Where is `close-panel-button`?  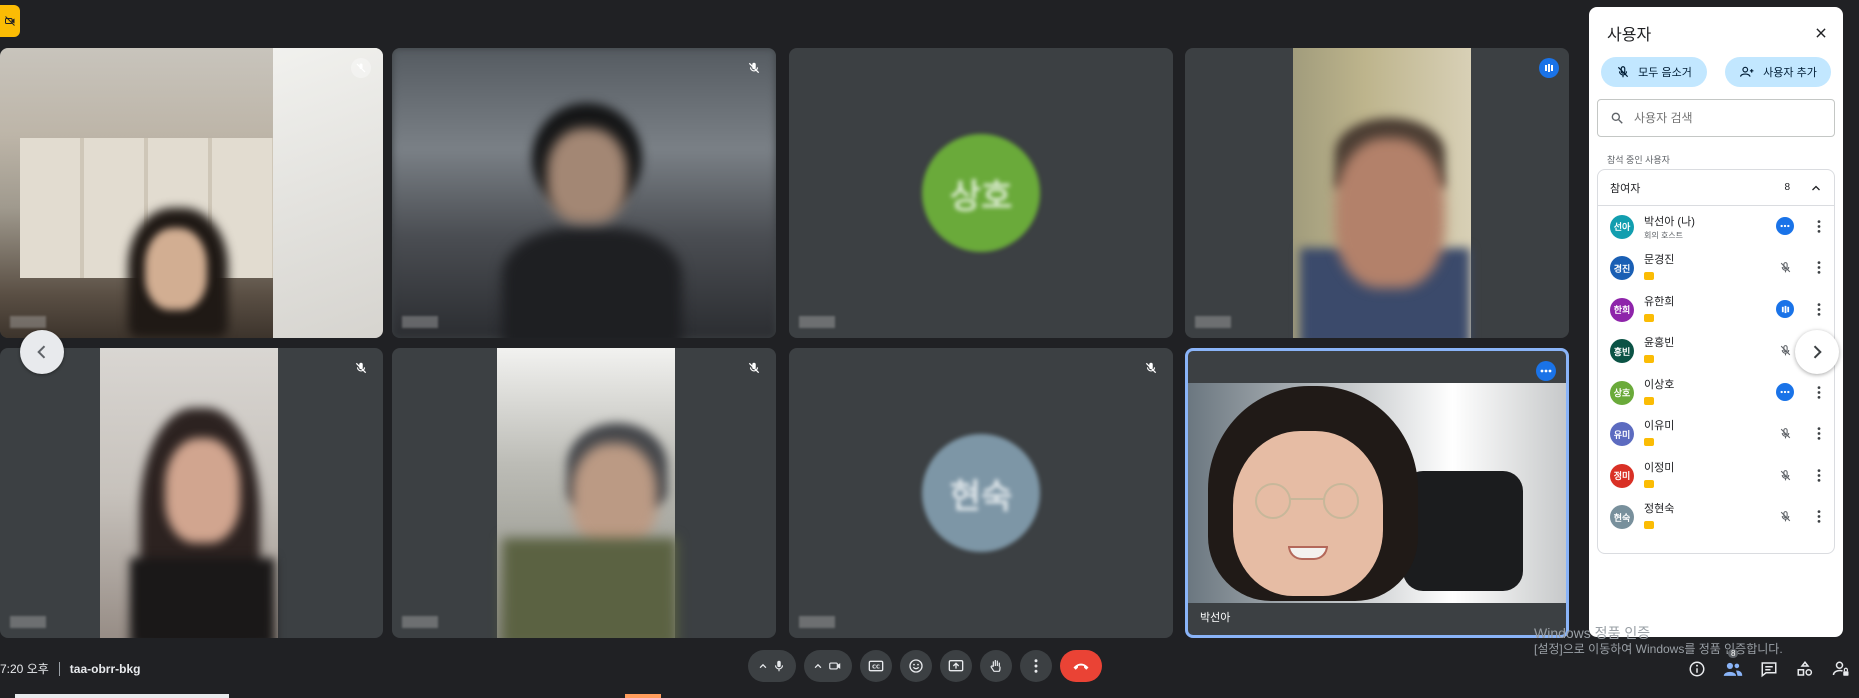 close-panel-button is located at coordinates (1821, 33).